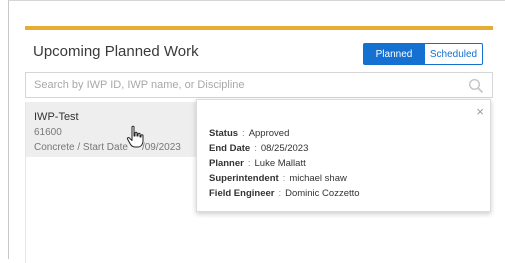  What do you see at coordinates (249, 133) in the screenshot?
I see `detail-row-status: Status: Approved` at bounding box center [249, 133].